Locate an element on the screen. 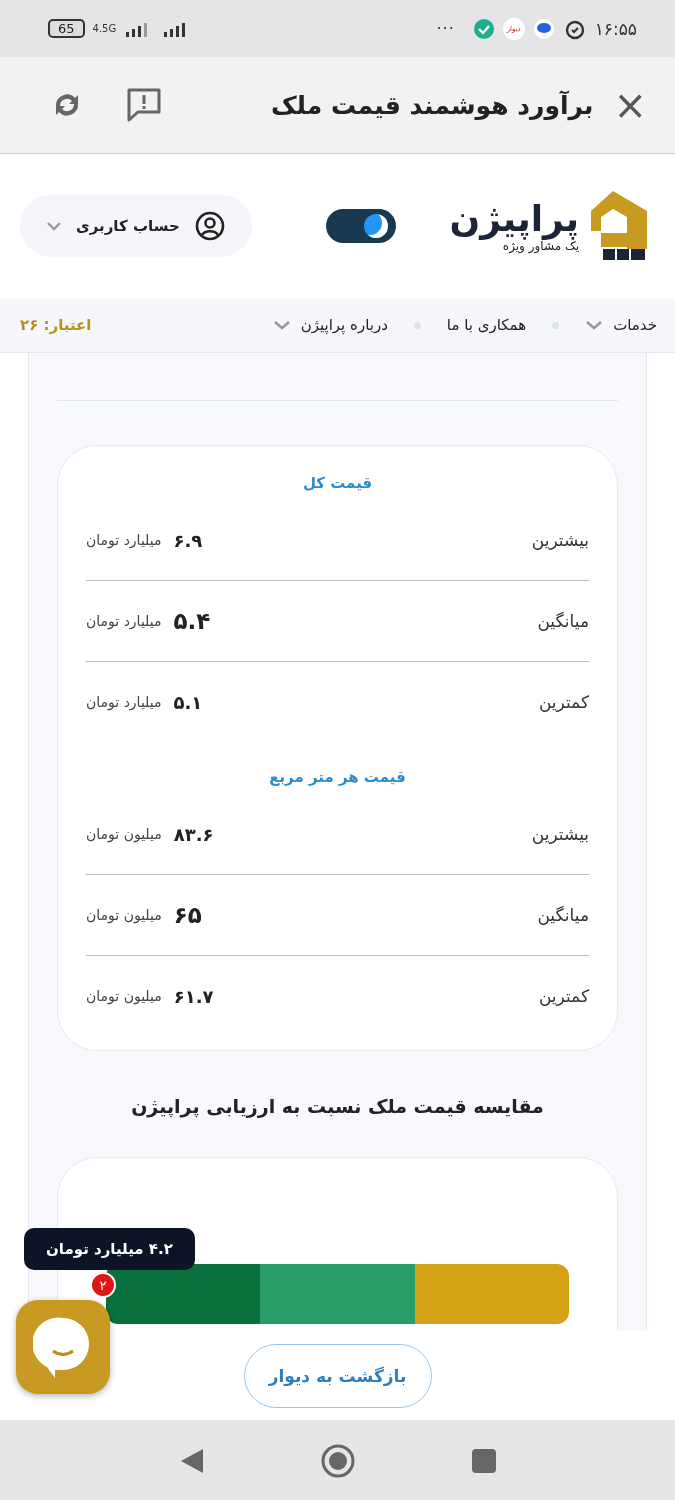 The width and height of the screenshot is (675, 1500). price-value: ۵.۱ is located at coordinates (188, 702).